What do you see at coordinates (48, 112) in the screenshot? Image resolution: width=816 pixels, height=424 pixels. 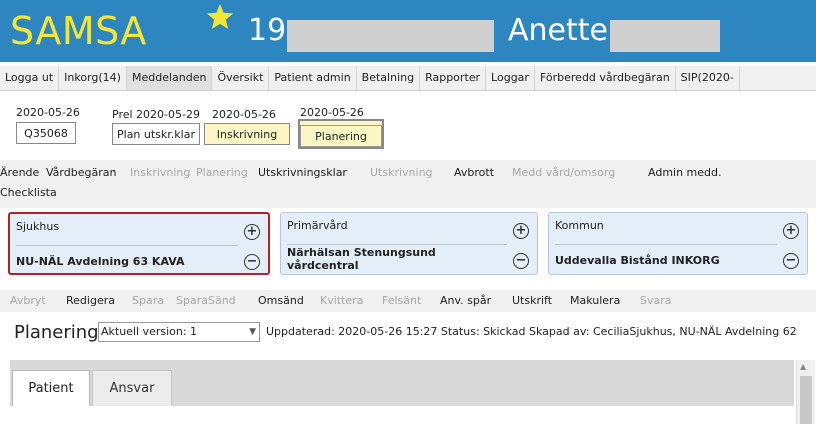 I see `case-date: 2020-05-26` at bounding box center [48, 112].